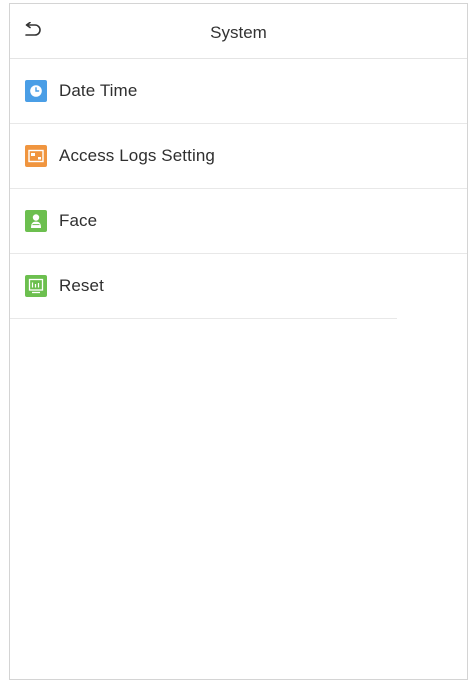 The width and height of the screenshot is (471, 686). I want to click on menu-item-label: Reset, so click(81, 285).